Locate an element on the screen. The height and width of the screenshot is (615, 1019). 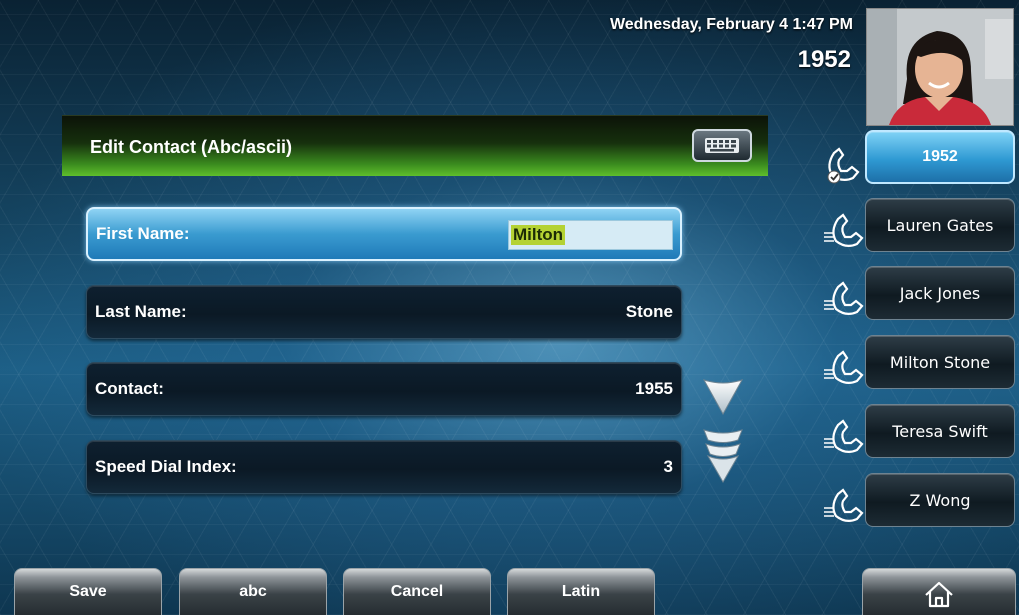
abc-label: abc is located at coordinates (253, 591).